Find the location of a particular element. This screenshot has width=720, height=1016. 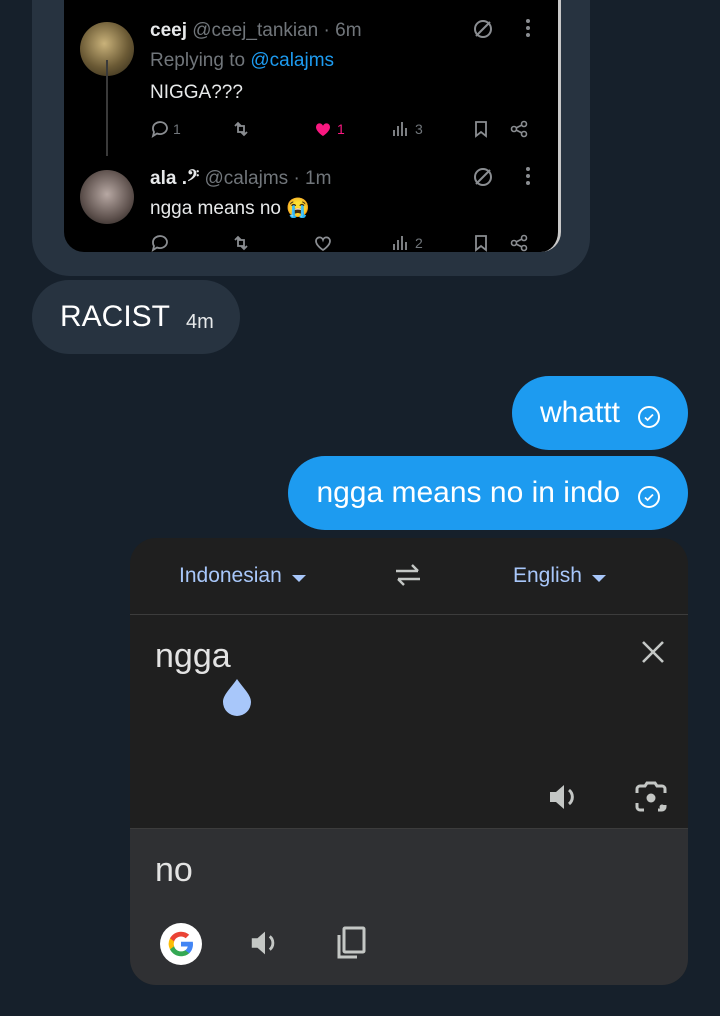

avatar is located at coordinates (107, 197).